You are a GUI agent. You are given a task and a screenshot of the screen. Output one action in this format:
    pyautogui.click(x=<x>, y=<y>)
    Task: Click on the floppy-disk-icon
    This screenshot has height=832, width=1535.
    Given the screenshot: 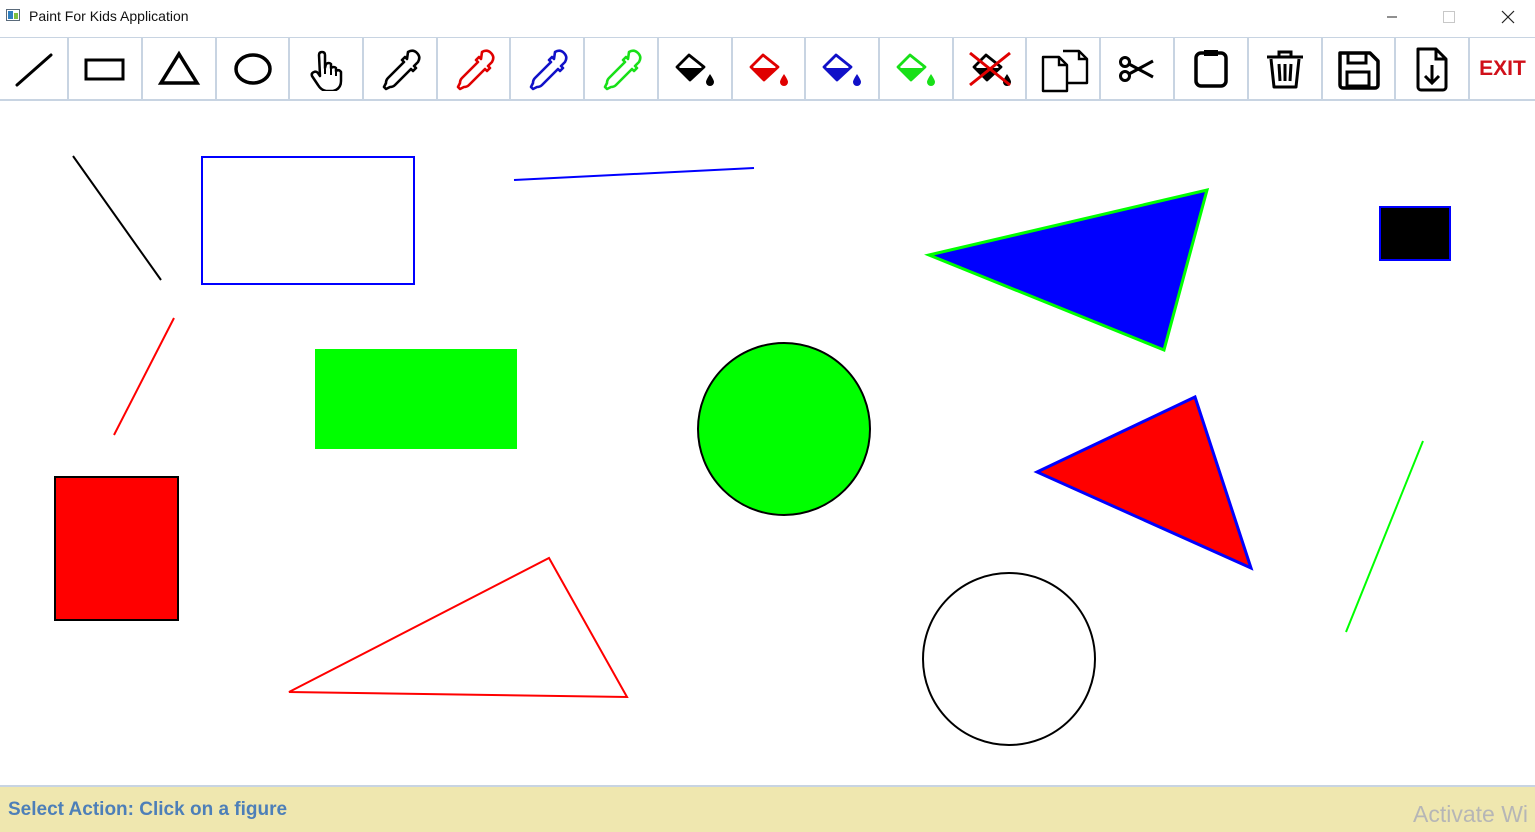 What is the action you would take?
    pyautogui.click(x=1358, y=70)
    